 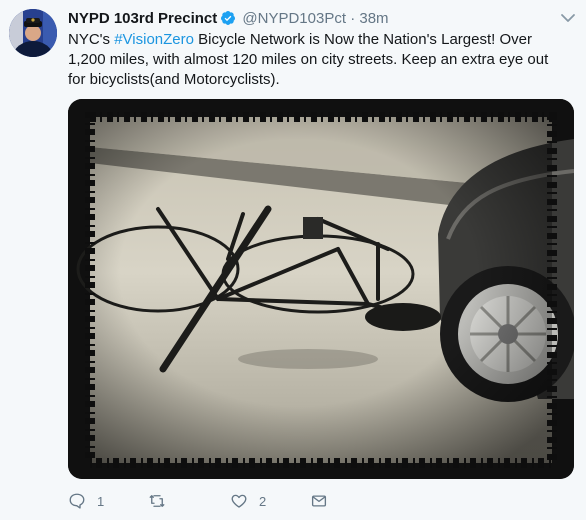 I want to click on direct-message-button, so click(x=319, y=501).